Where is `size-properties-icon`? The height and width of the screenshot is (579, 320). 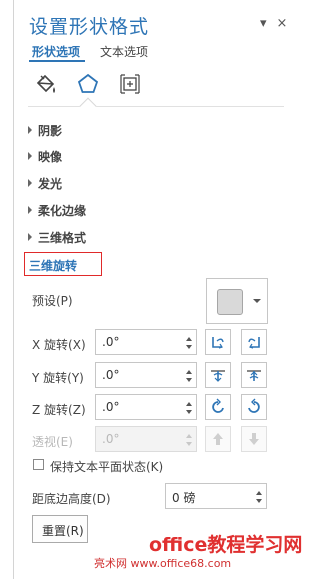
size-properties-icon is located at coordinates (130, 84).